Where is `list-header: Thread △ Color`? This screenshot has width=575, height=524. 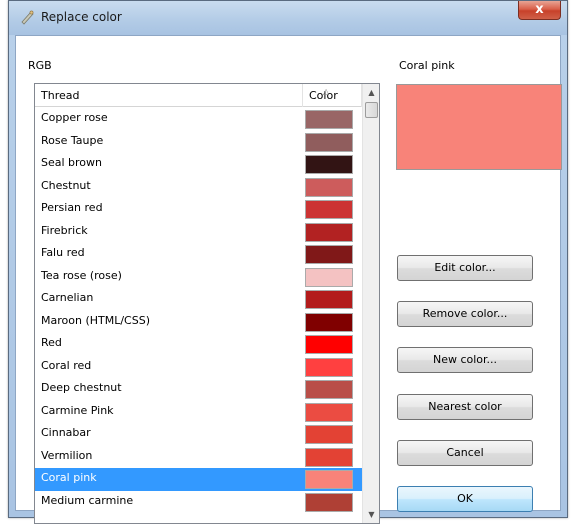
list-header: Thread △ Color is located at coordinates (198, 95).